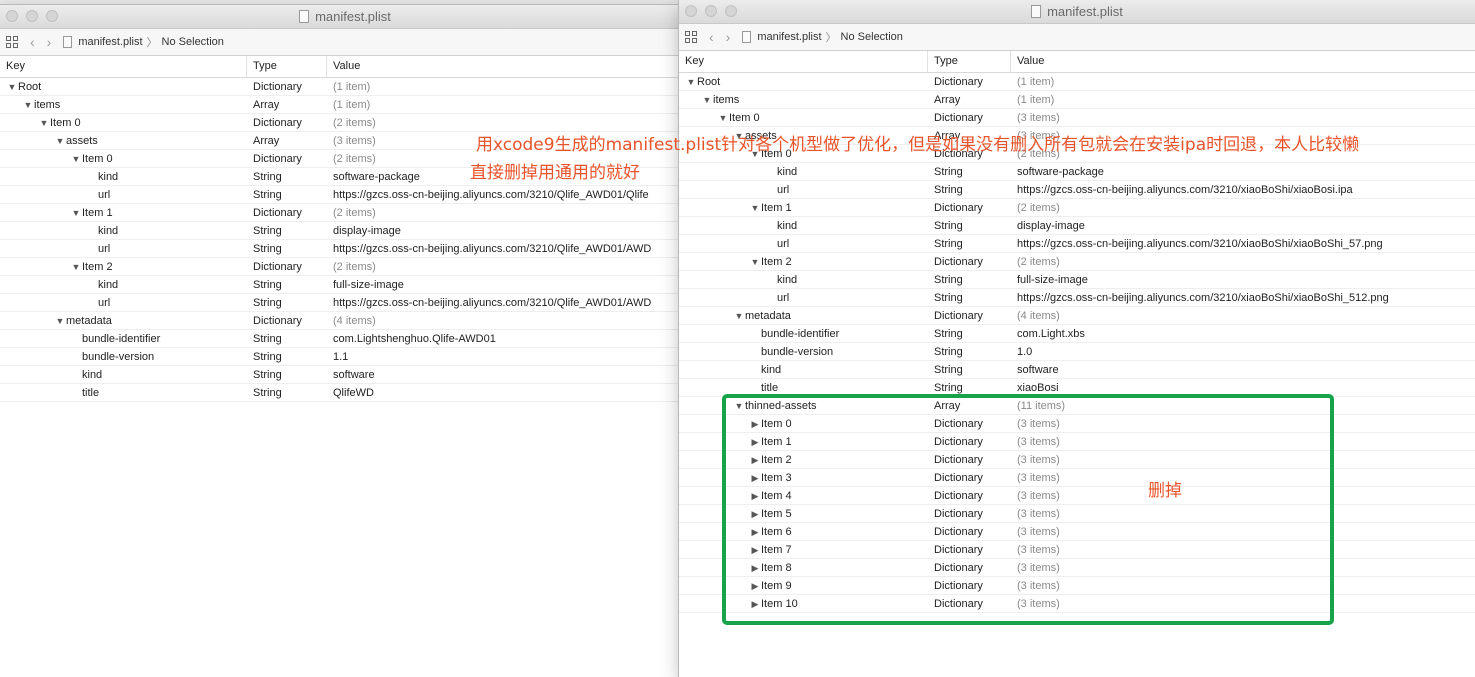  I want to click on back-chevron-icon: ‹, so click(711, 37).